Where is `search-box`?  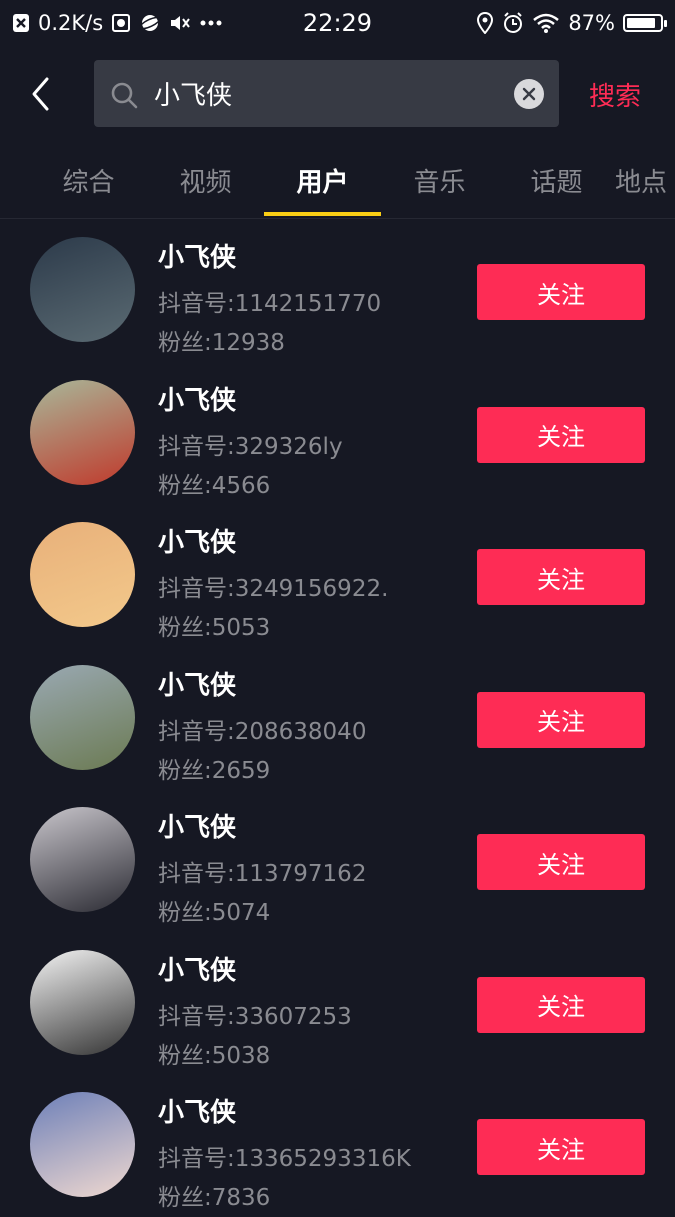
search-box is located at coordinates (326, 93).